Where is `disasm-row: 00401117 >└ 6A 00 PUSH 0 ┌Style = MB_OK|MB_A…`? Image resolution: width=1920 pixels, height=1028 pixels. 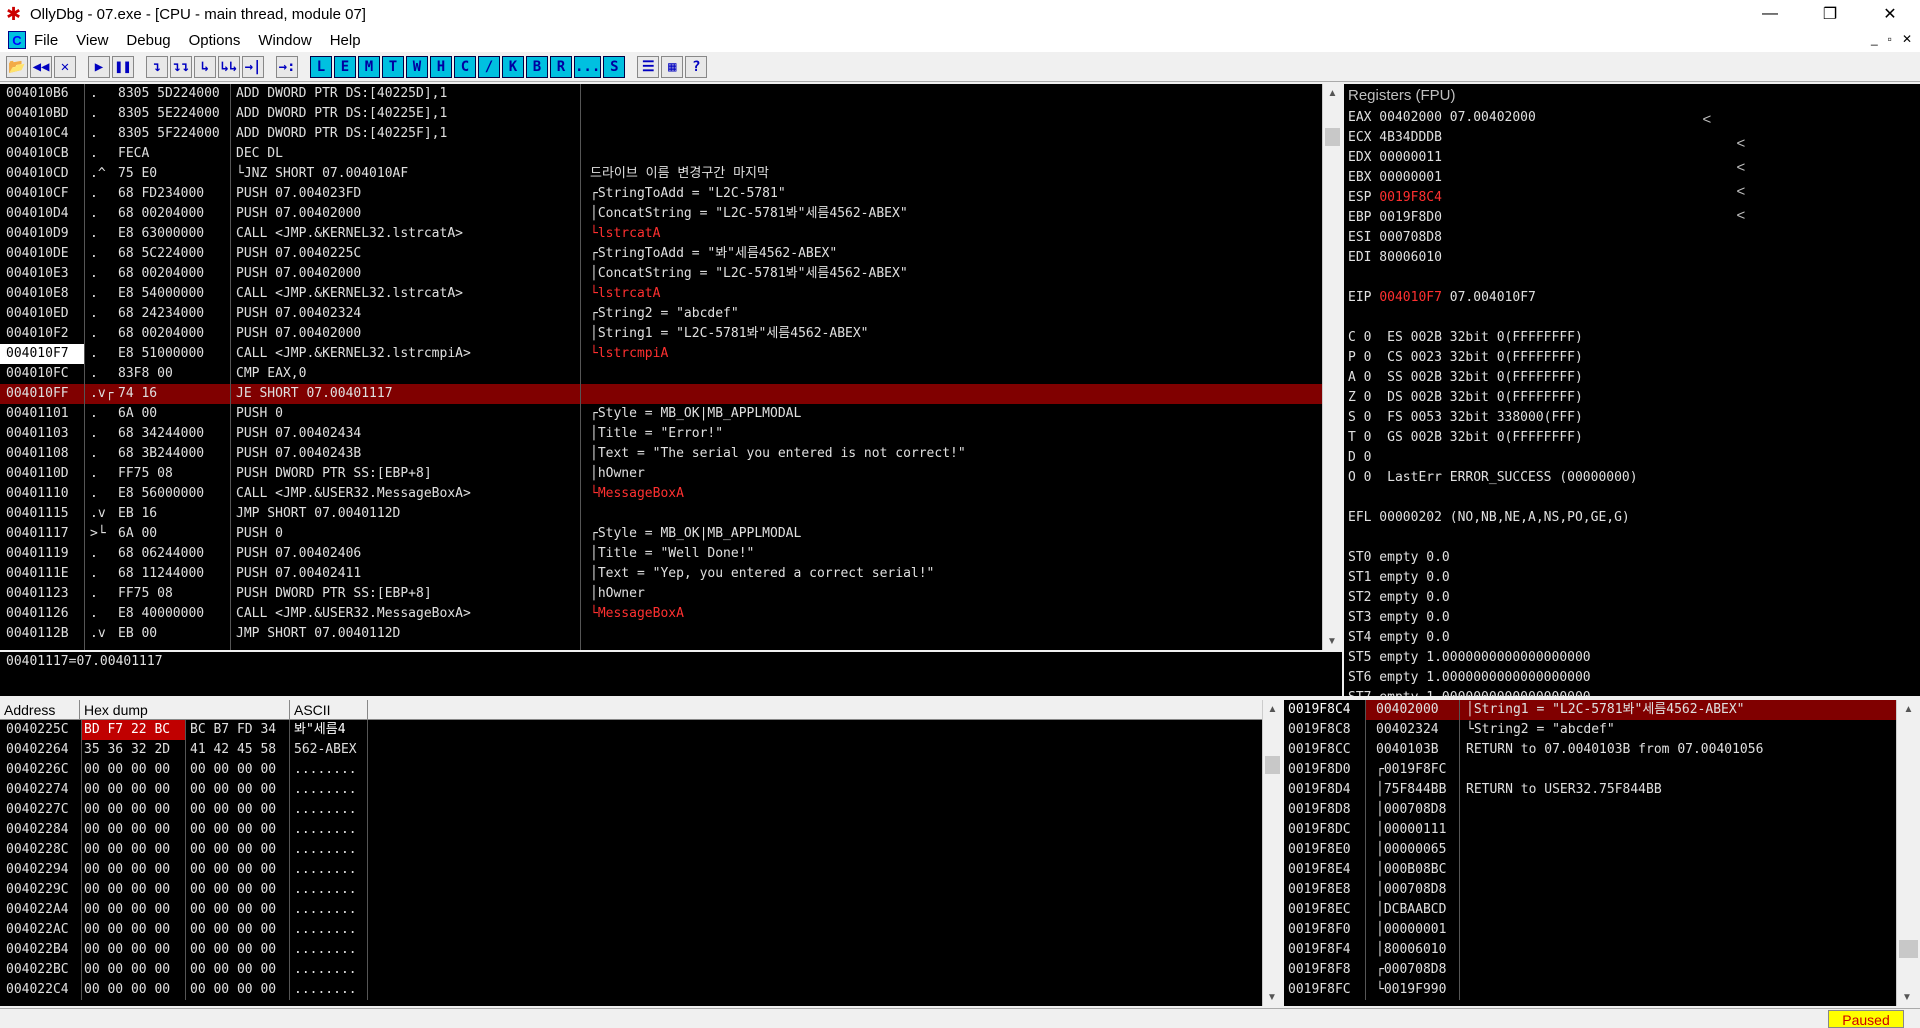 disasm-row: 00401117 >└ 6A 00 PUSH 0 ┌Style = MB_OK|MB_A… is located at coordinates (661, 534).